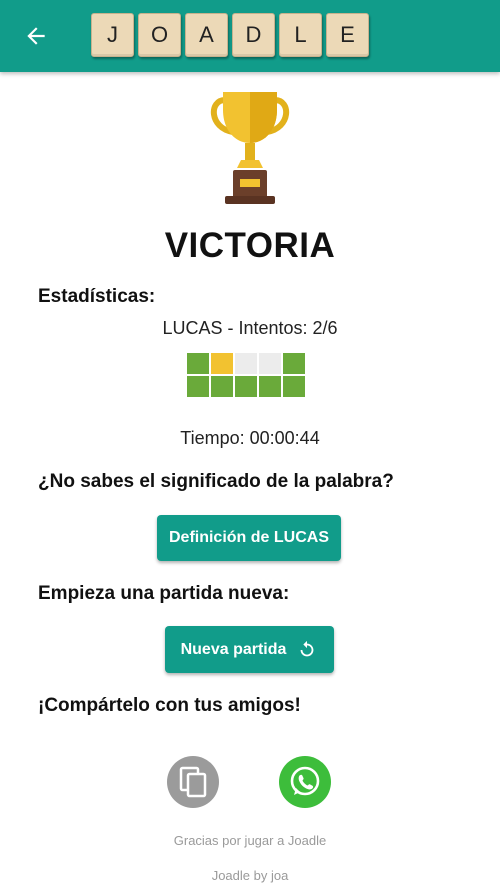 The height and width of the screenshot is (889, 500). Describe the element at coordinates (250, 148) in the screenshot. I see `trophy-icon` at that location.